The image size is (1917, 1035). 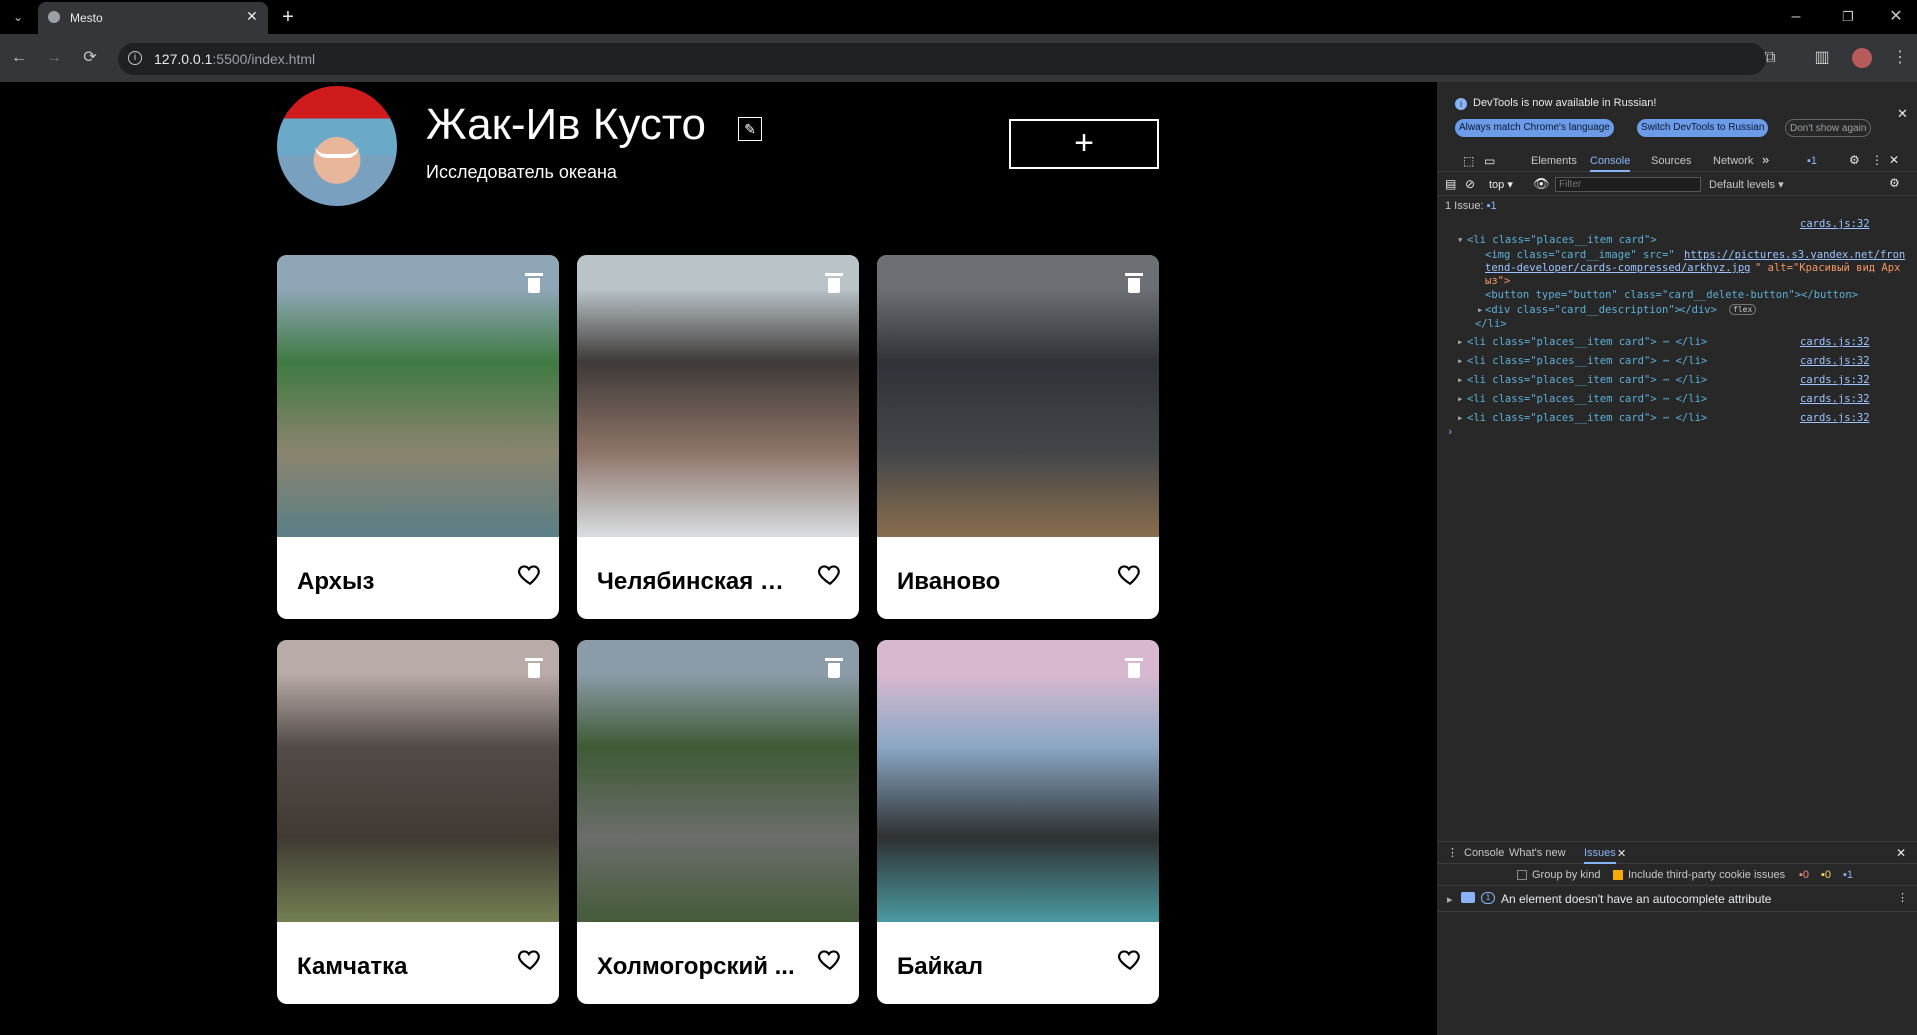 I want to click on profile-avatar, so click(x=337, y=146).